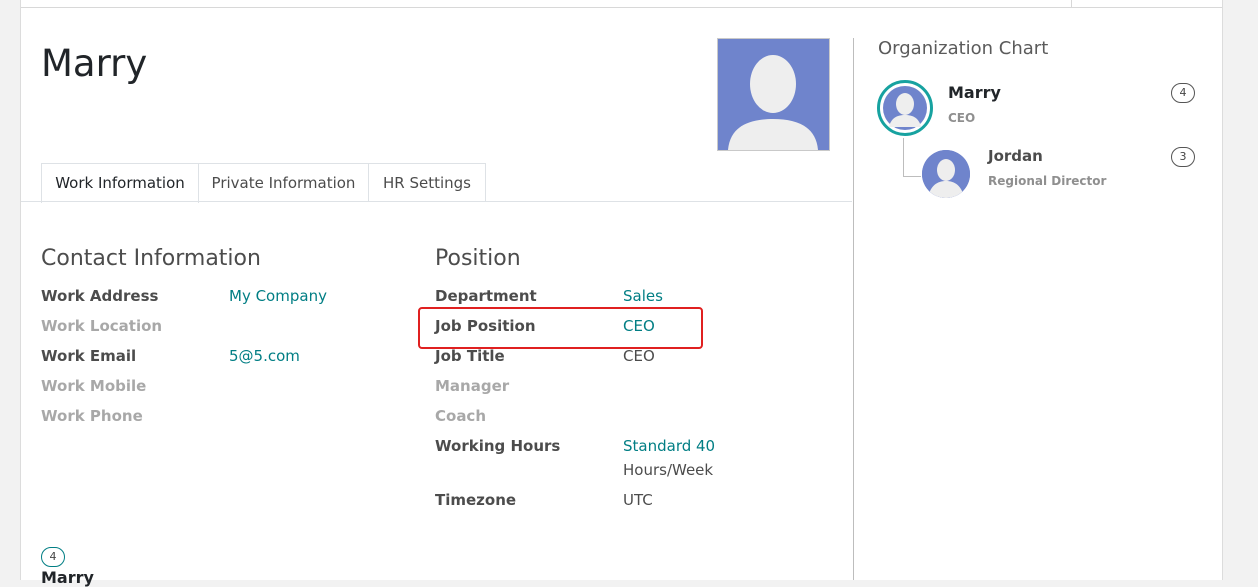 The width and height of the screenshot is (1258, 587). What do you see at coordinates (1047, 181) in the screenshot?
I see `org-subordinate-job: Regional Director` at bounding box center [1047, 181].